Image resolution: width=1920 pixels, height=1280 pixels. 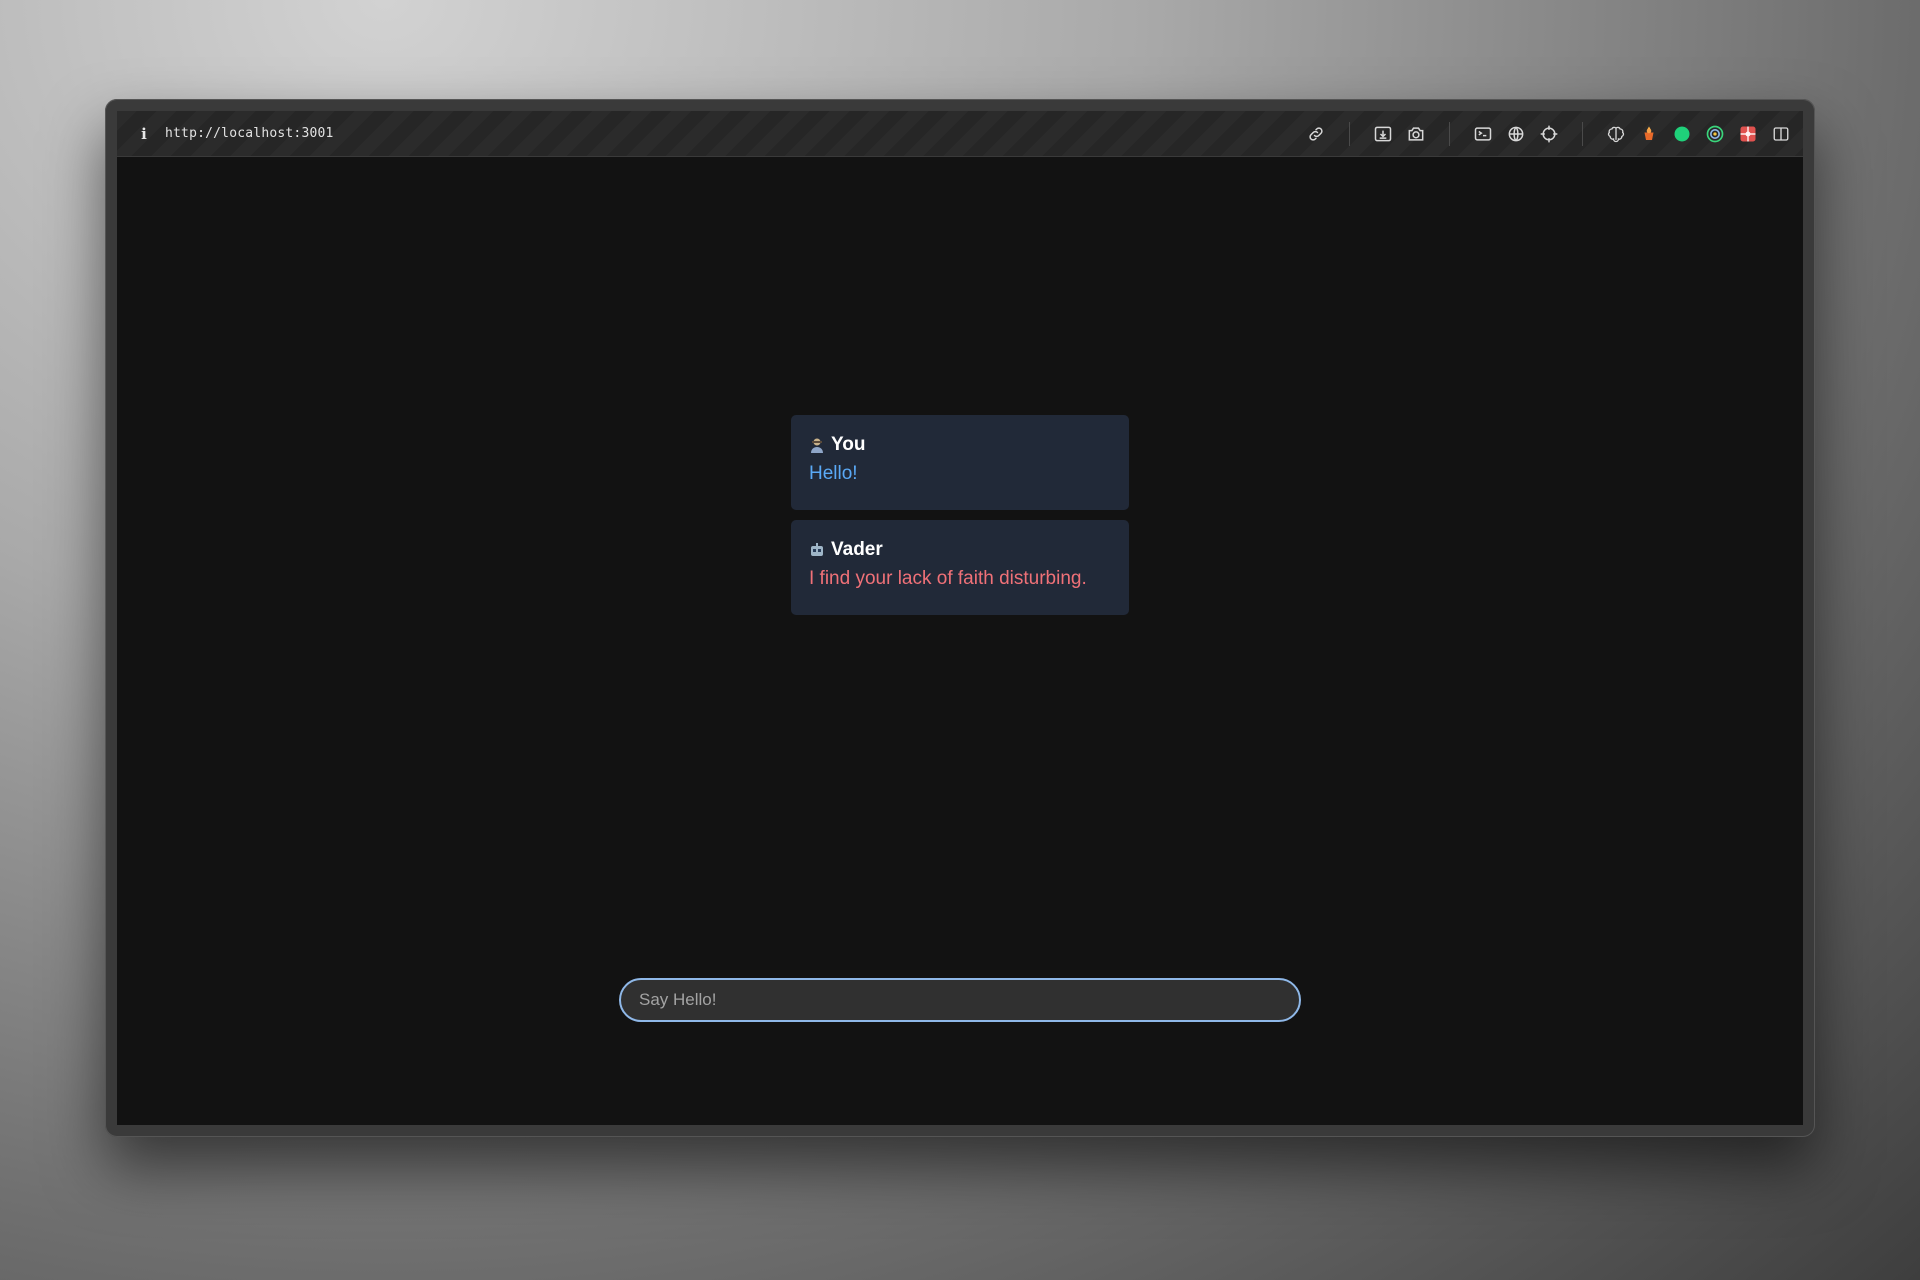 What do you see at coordinates (1483, 134) in the screenshot?
I see `terminal-icon` at bounding box center [1483, 134].